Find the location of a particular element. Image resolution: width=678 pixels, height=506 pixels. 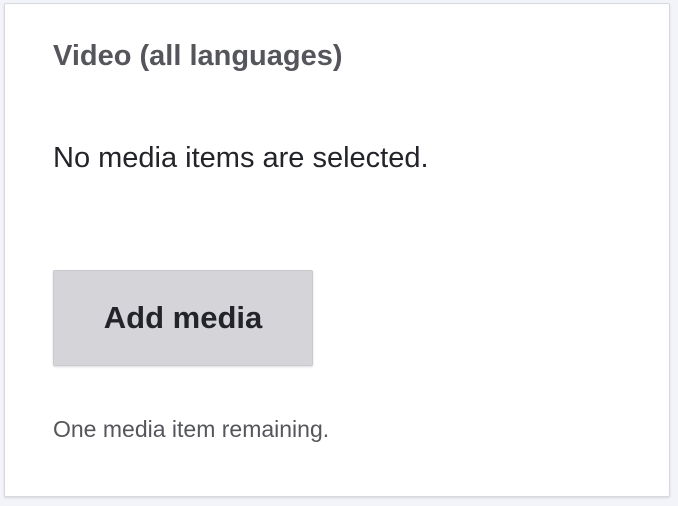

field-title: Video (all languages) is located at coordinates (198, 56).